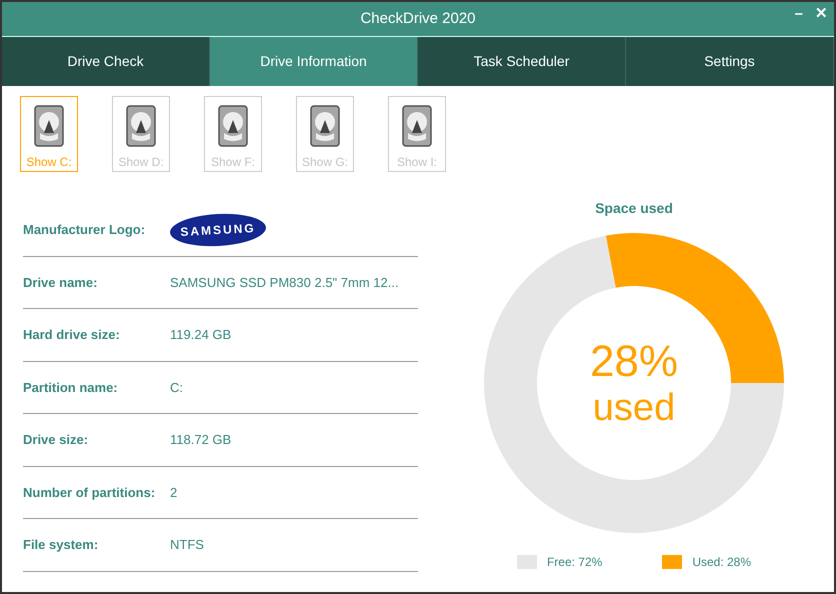 The width and height of the screenshot is (836, 594). Describe the element at coordinates (821, 13) in the screenshot. I see `close-button: ✕` at that location.